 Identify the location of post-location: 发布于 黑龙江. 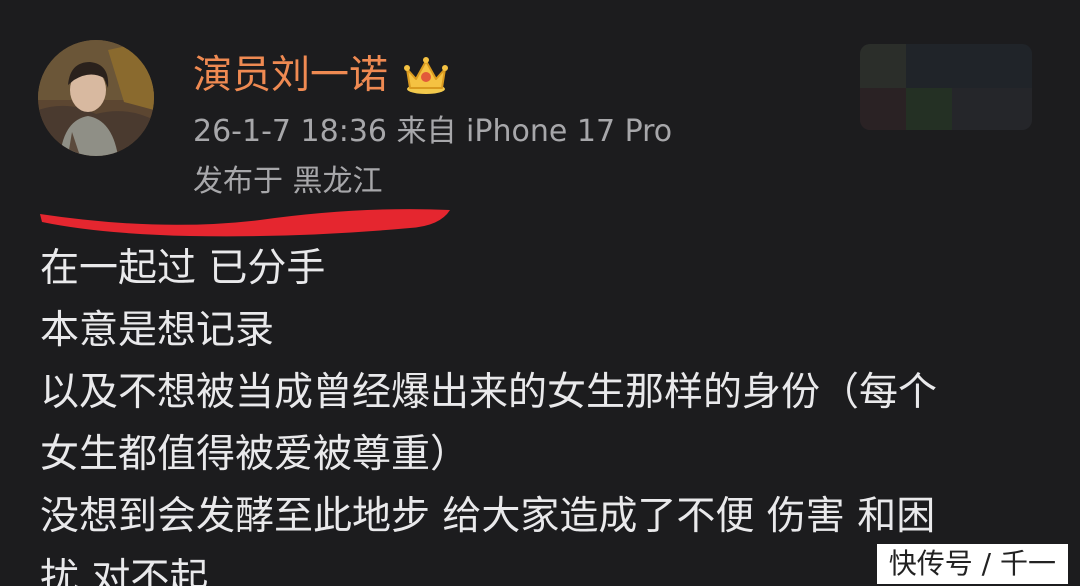
(288, 181).